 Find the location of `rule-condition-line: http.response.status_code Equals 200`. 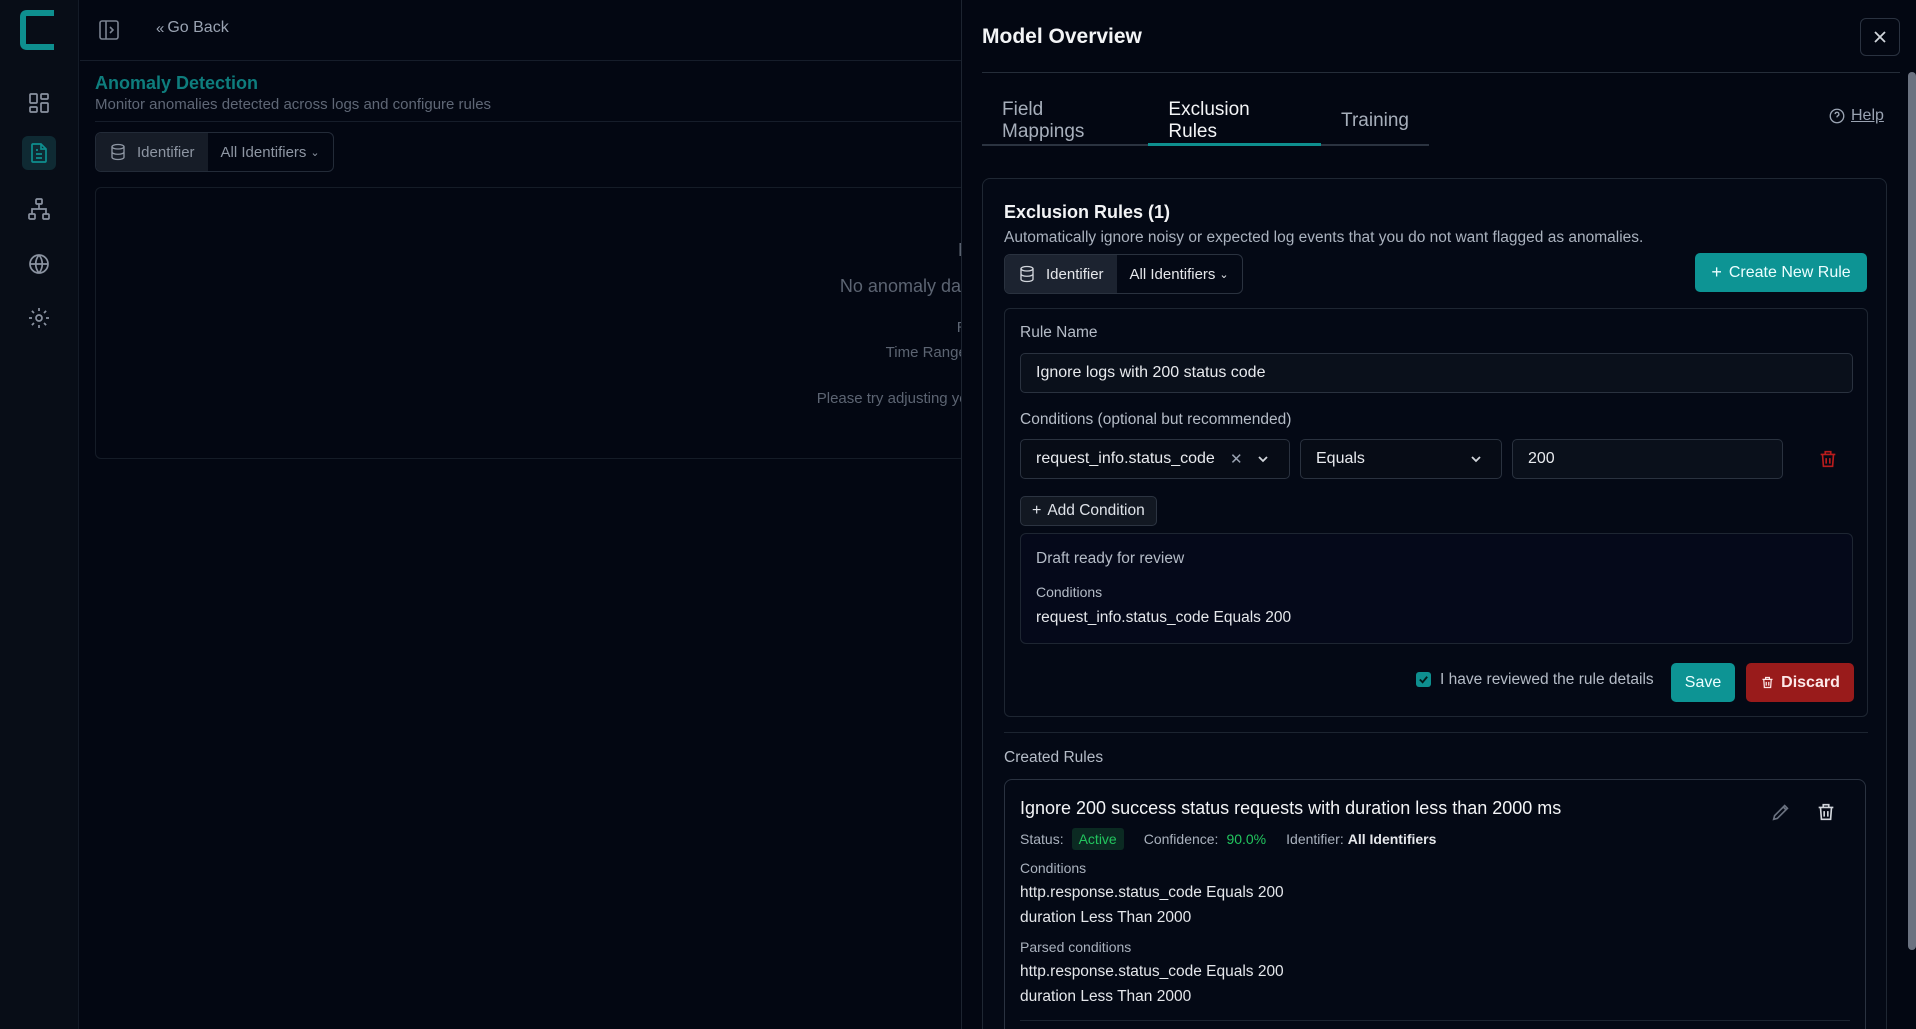

rule-condition-line: http.response.status_code Equals 200 is located at coordinates (1152, 892).